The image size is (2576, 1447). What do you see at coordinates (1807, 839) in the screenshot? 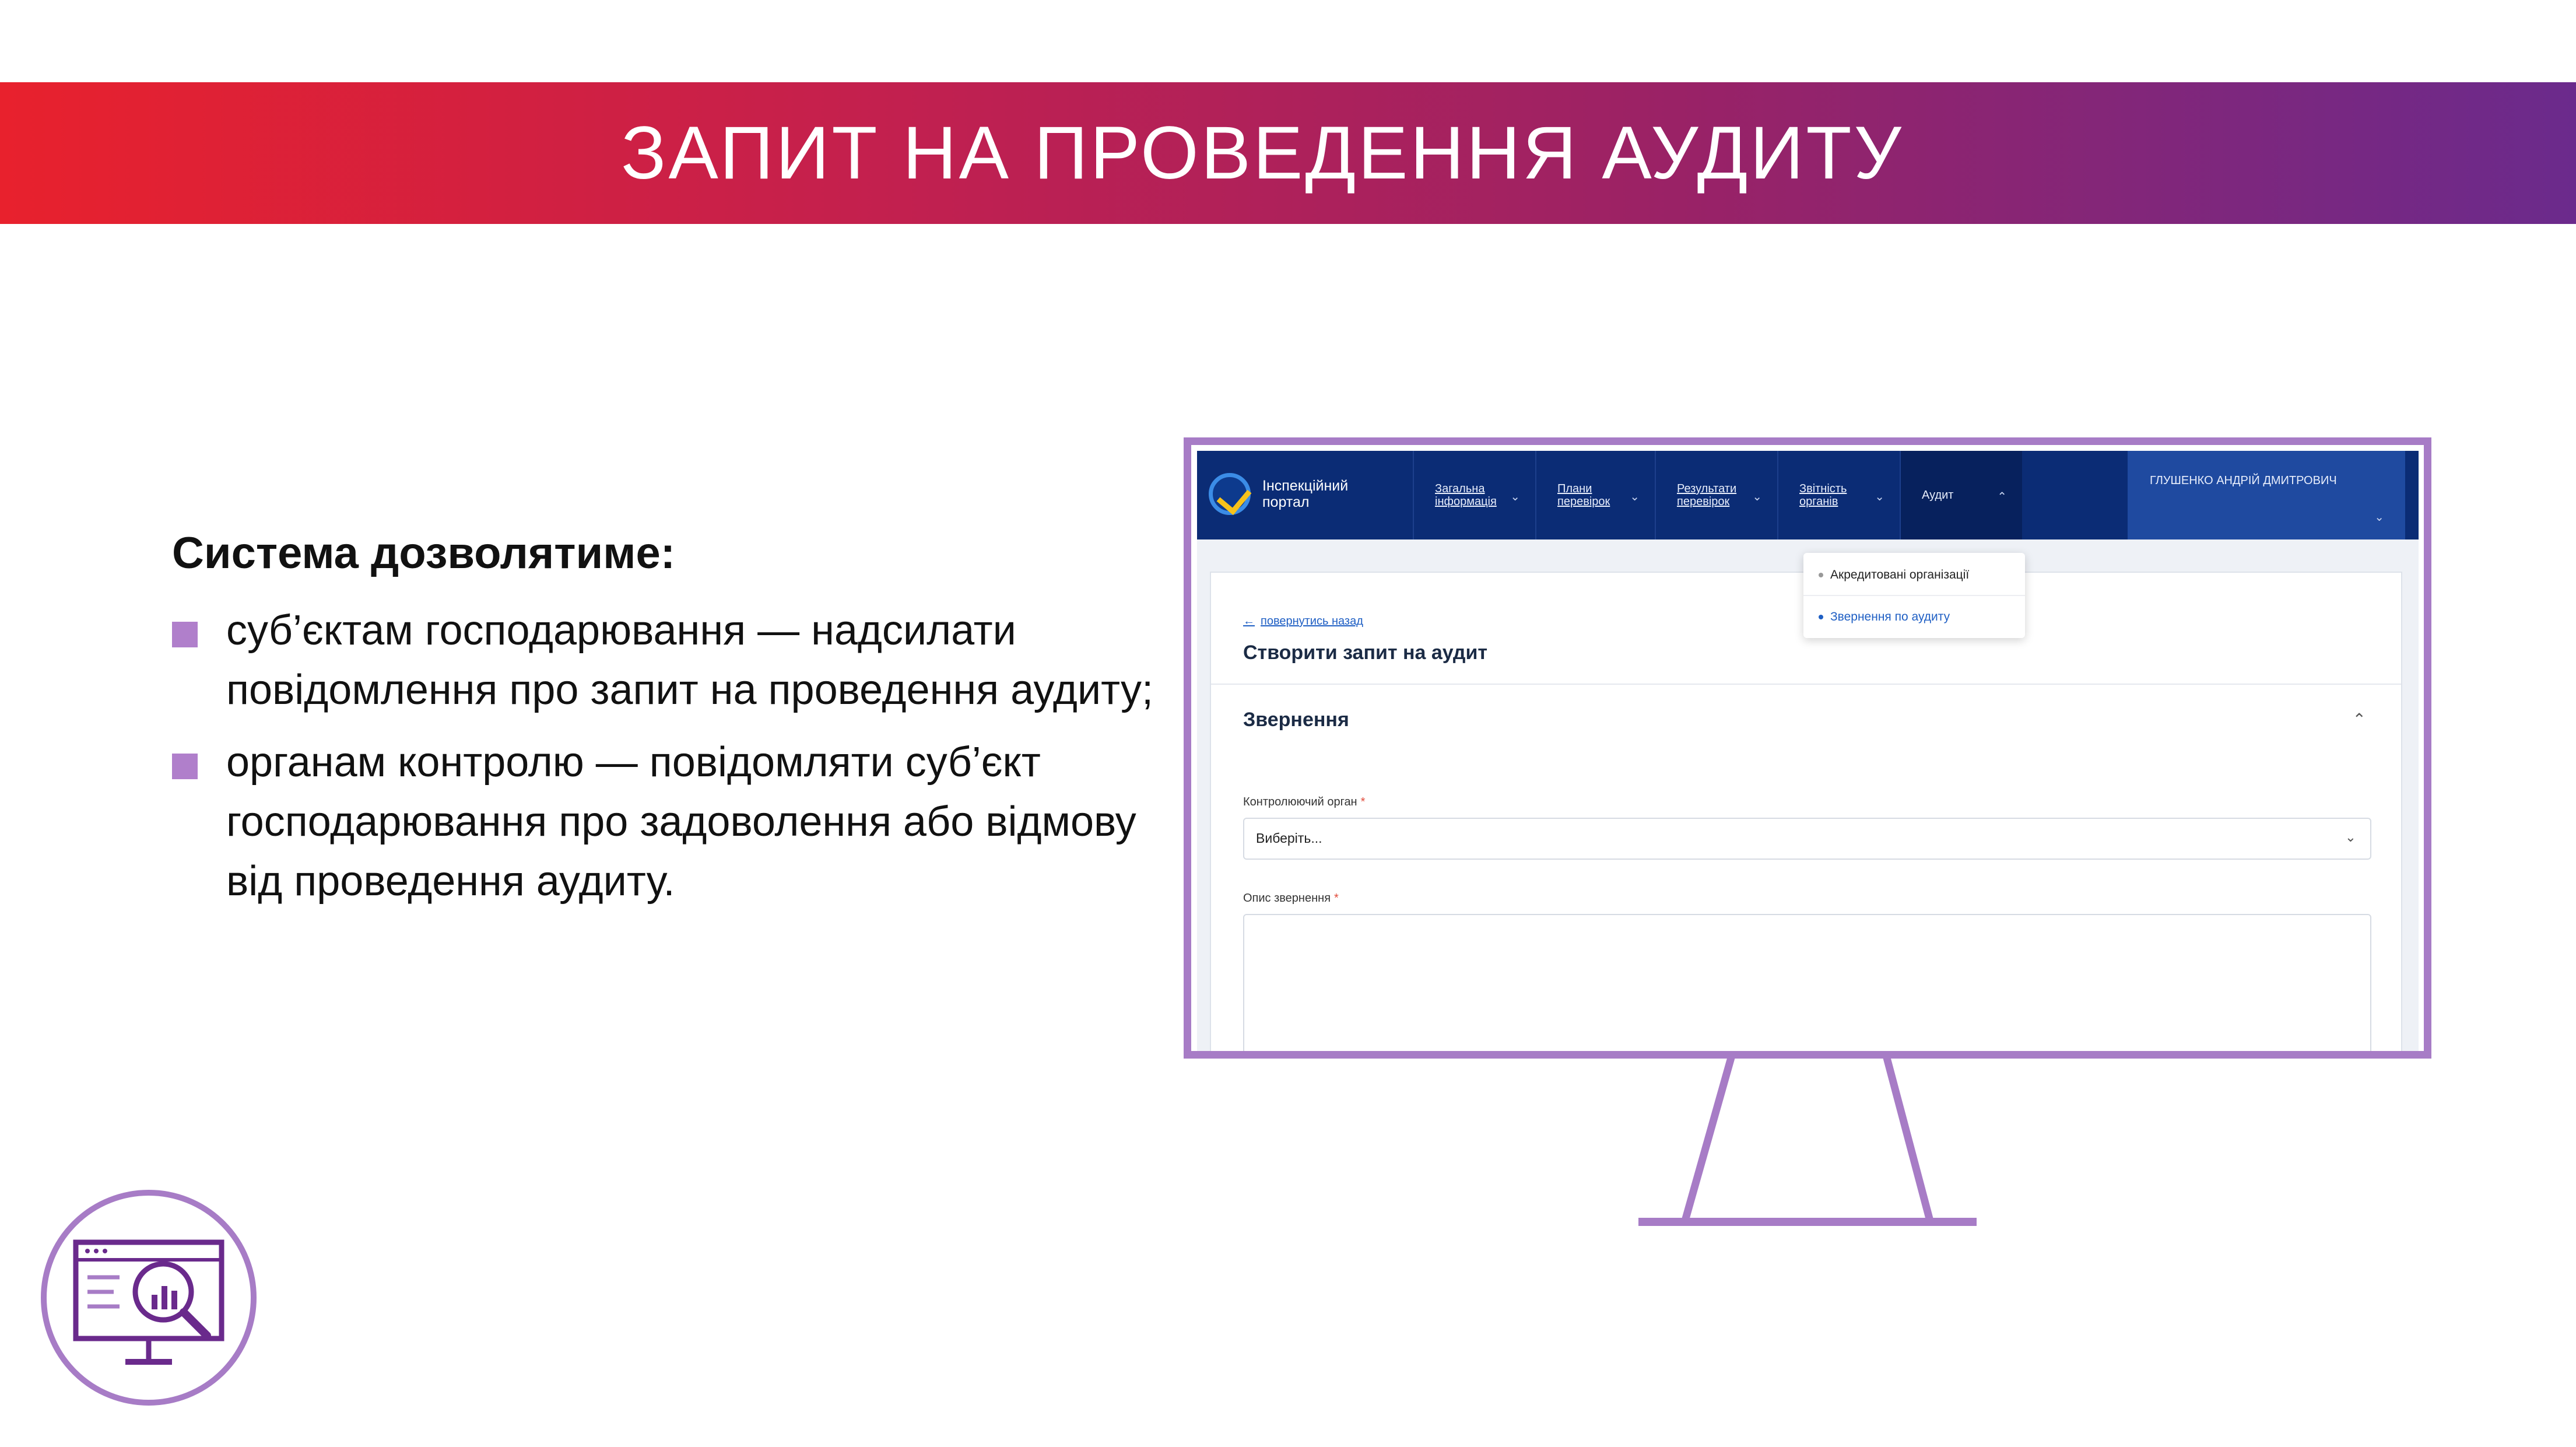
I see `control-body-select: Виберіть... ⌄` at bounding box center [1807, 839].